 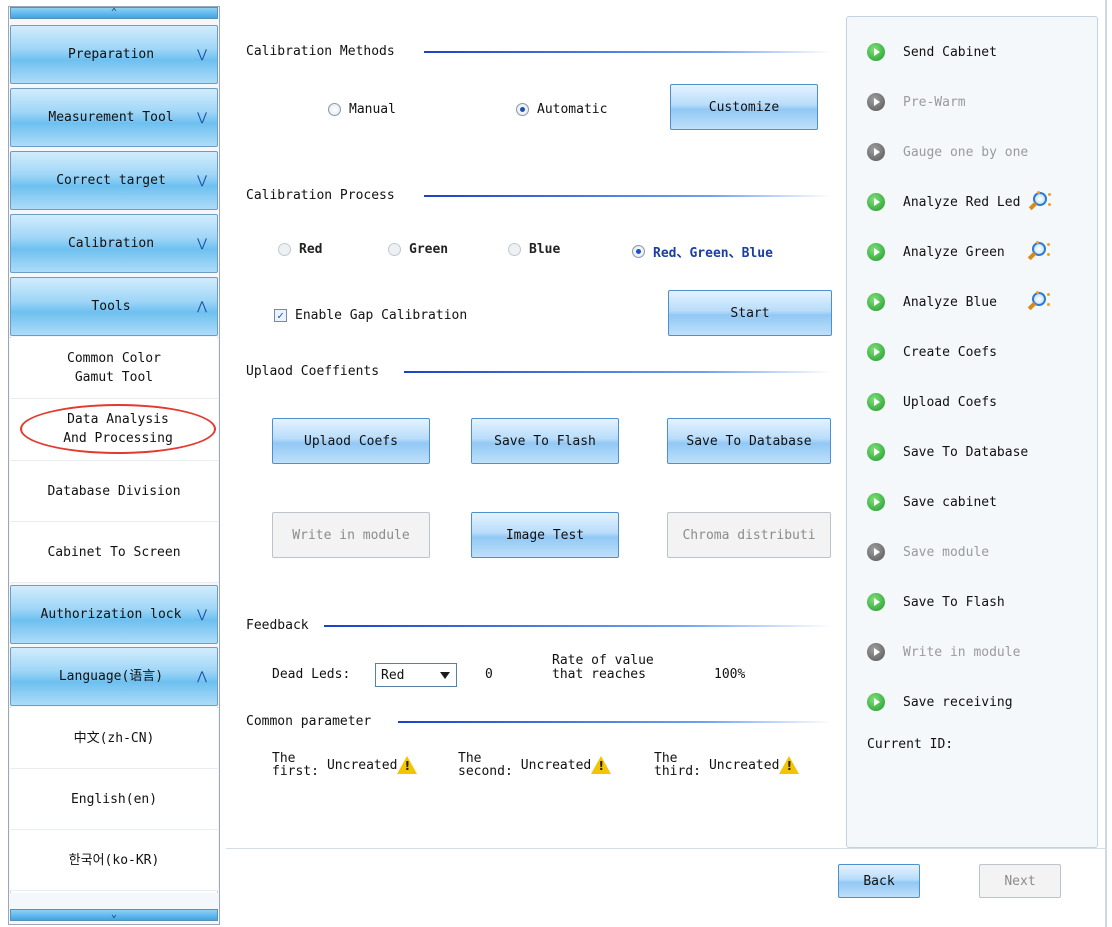 I want to click on step-label: Save module, so click(x=946, y=552).